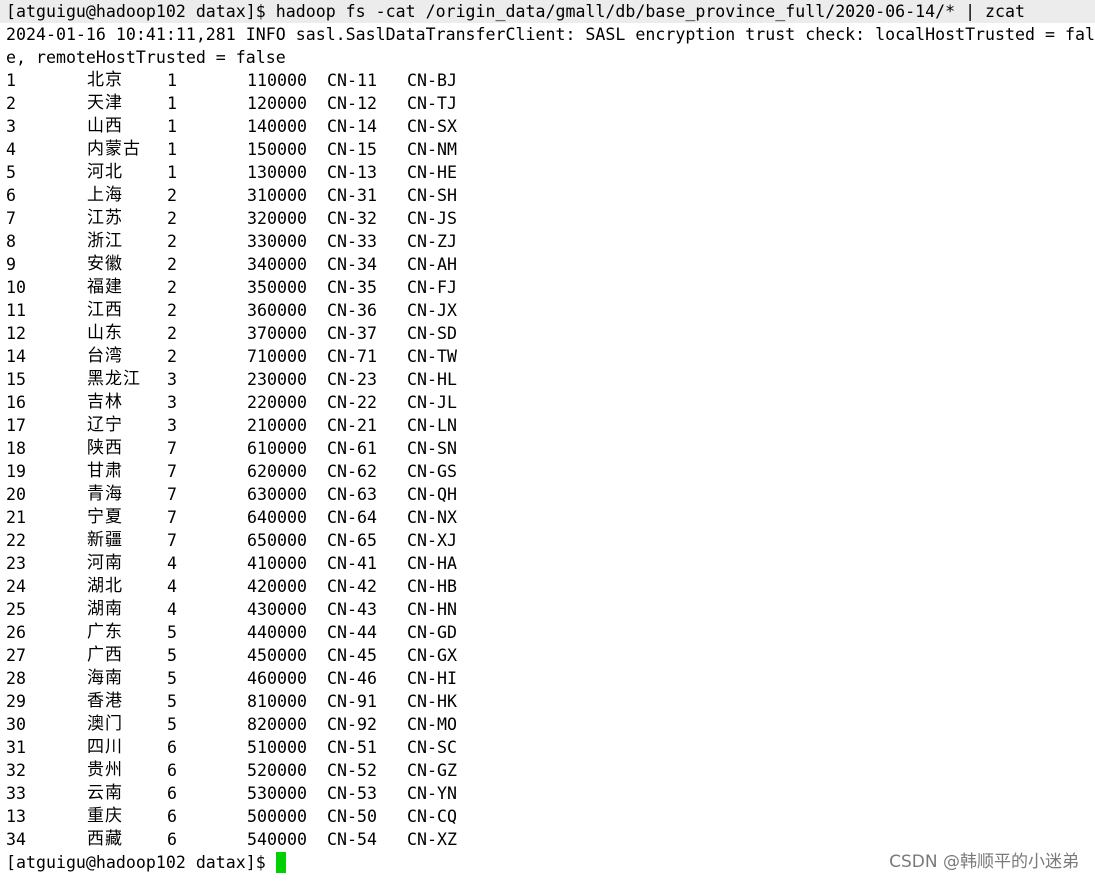  Describe the element at coordinates (105, 425) in the screenshot. I see `row-province-name: 辽宁` at that location.